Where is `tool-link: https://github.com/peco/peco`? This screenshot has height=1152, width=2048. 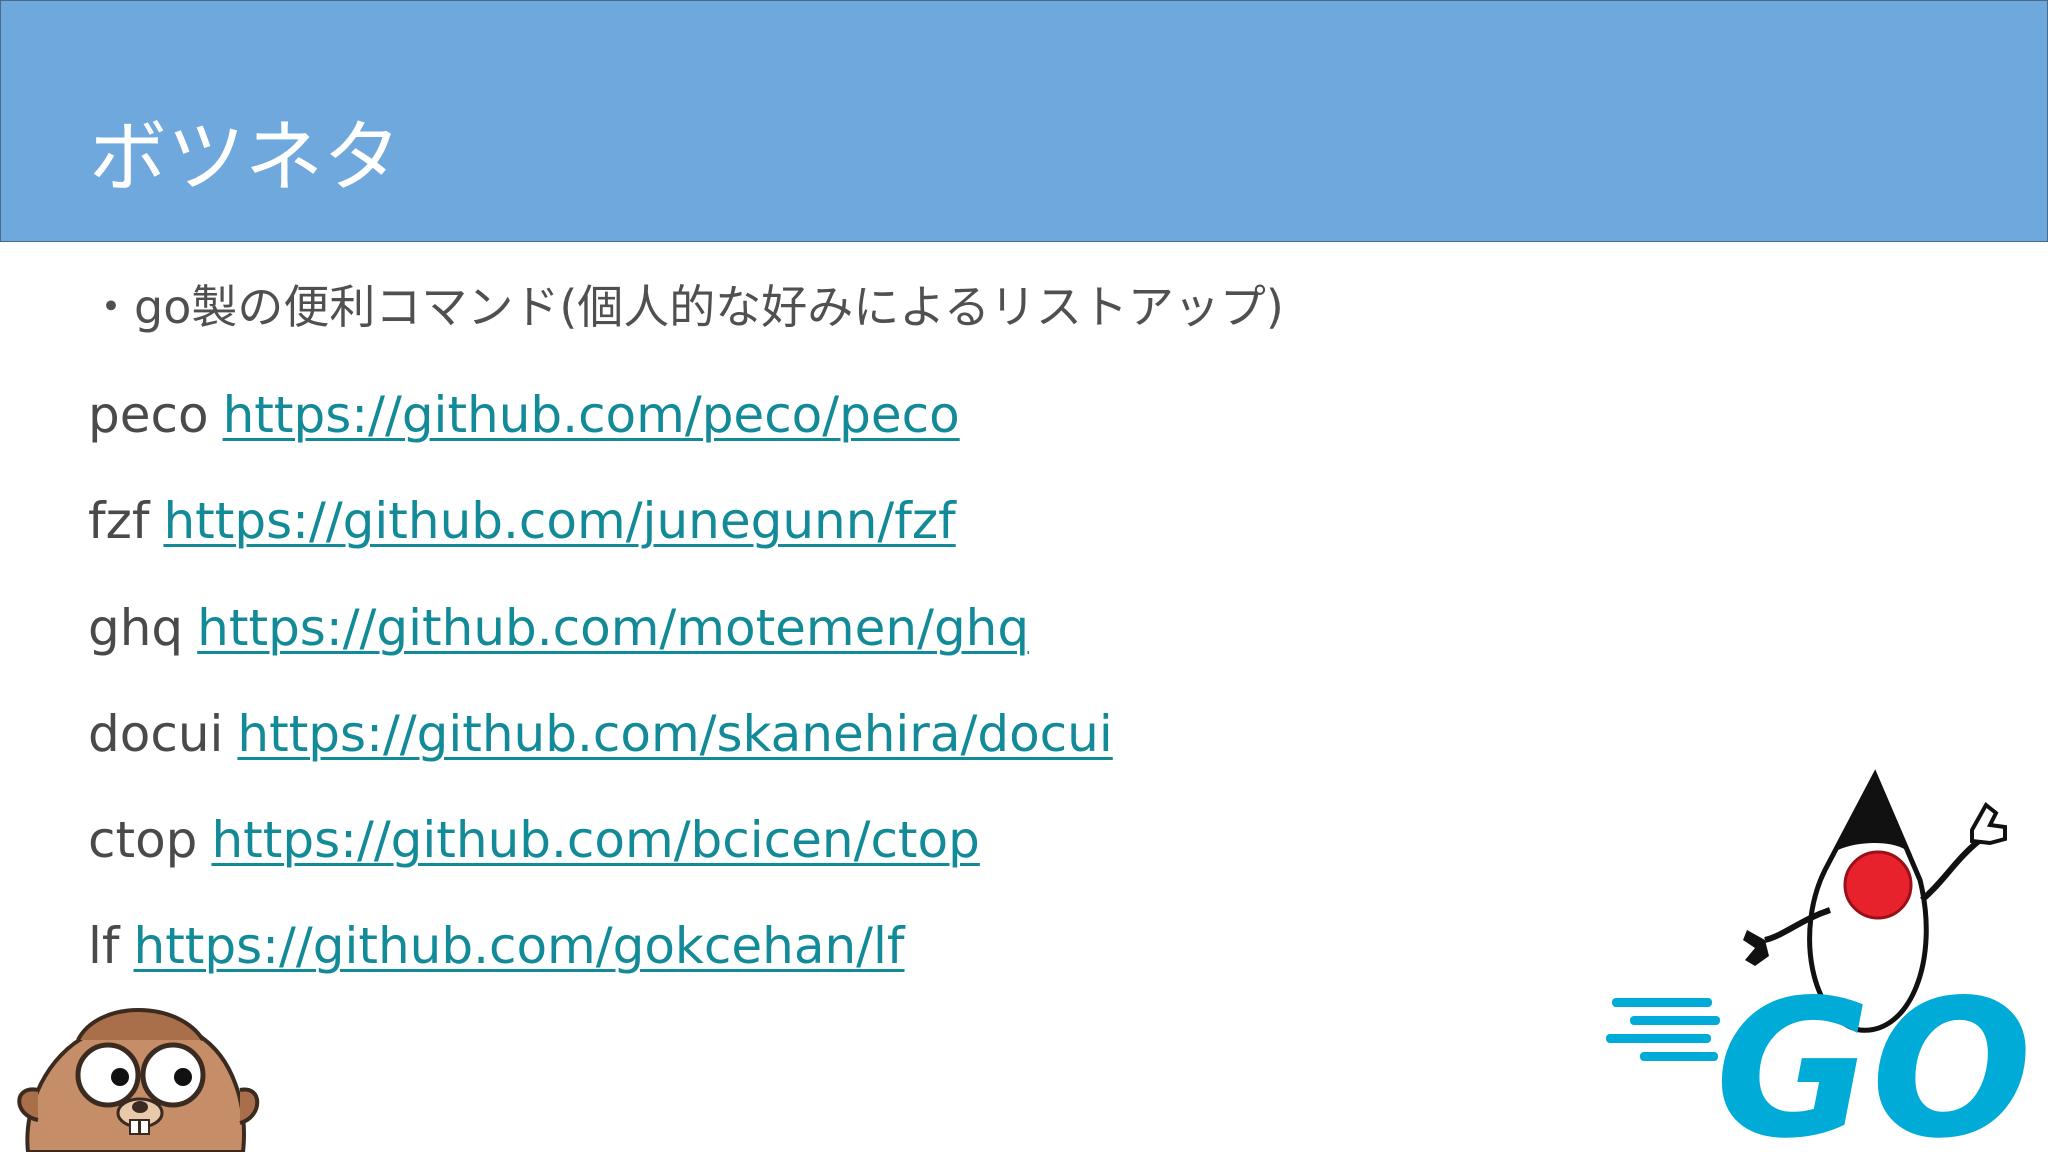 tool-link: https://github.com/peco/peco is located at coordinates (591, 415).